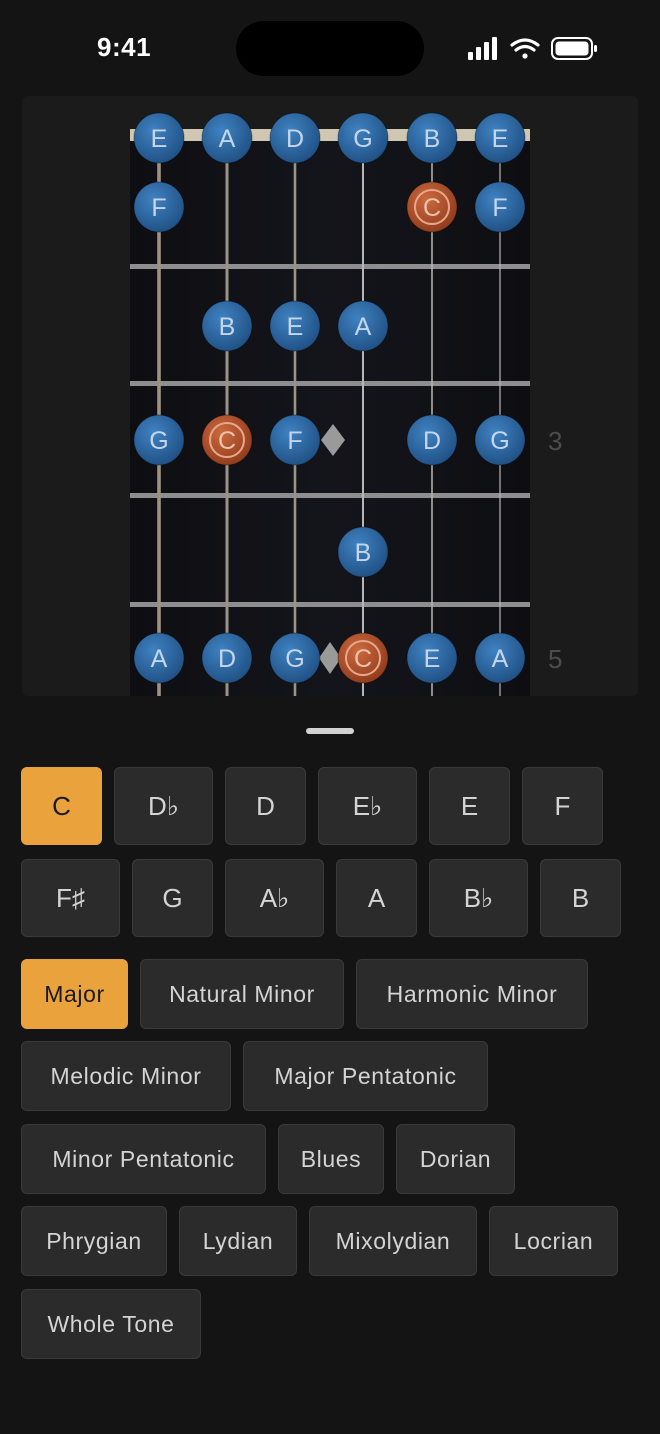 This screenshot has width=660, height=1434. What do you see at coordinates (574, 48) in the screenshot?
I see `battery-icon` at bounding box center [574, 48].